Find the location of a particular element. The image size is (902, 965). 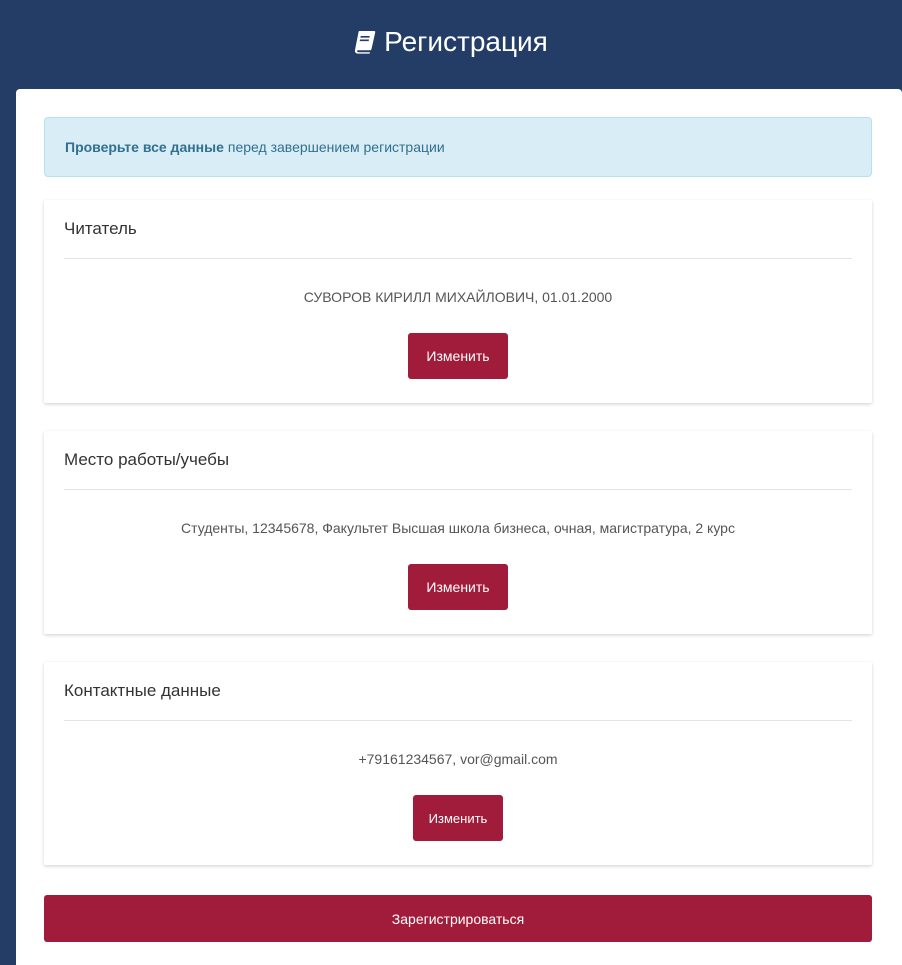

alert-bold-text: Проверьте все данные is located at coordinates (144, 147).